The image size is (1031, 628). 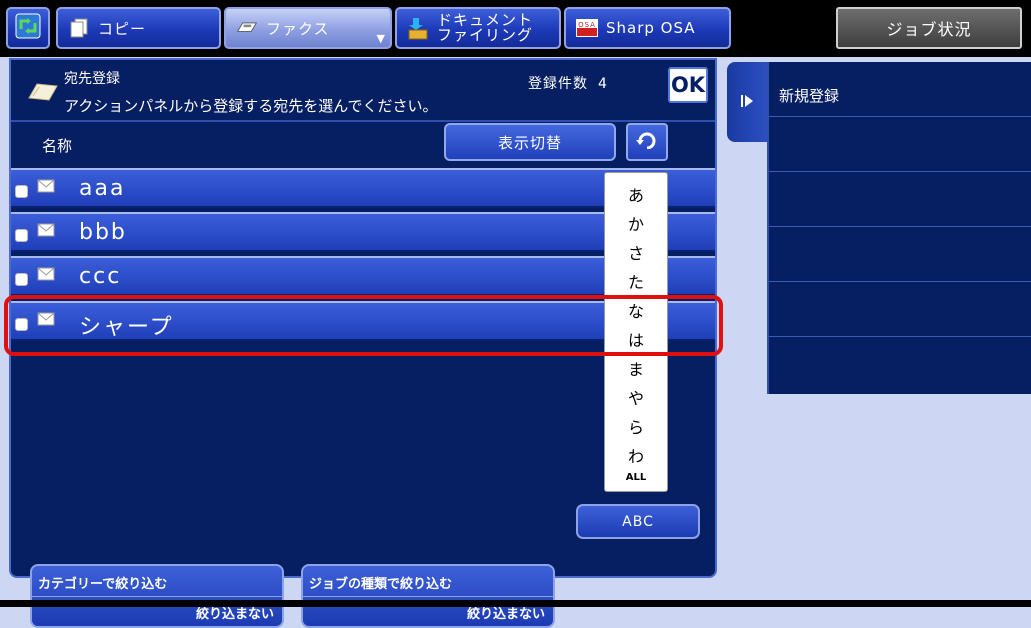 I want to click on copy-icon, so click(x=79, y=28).